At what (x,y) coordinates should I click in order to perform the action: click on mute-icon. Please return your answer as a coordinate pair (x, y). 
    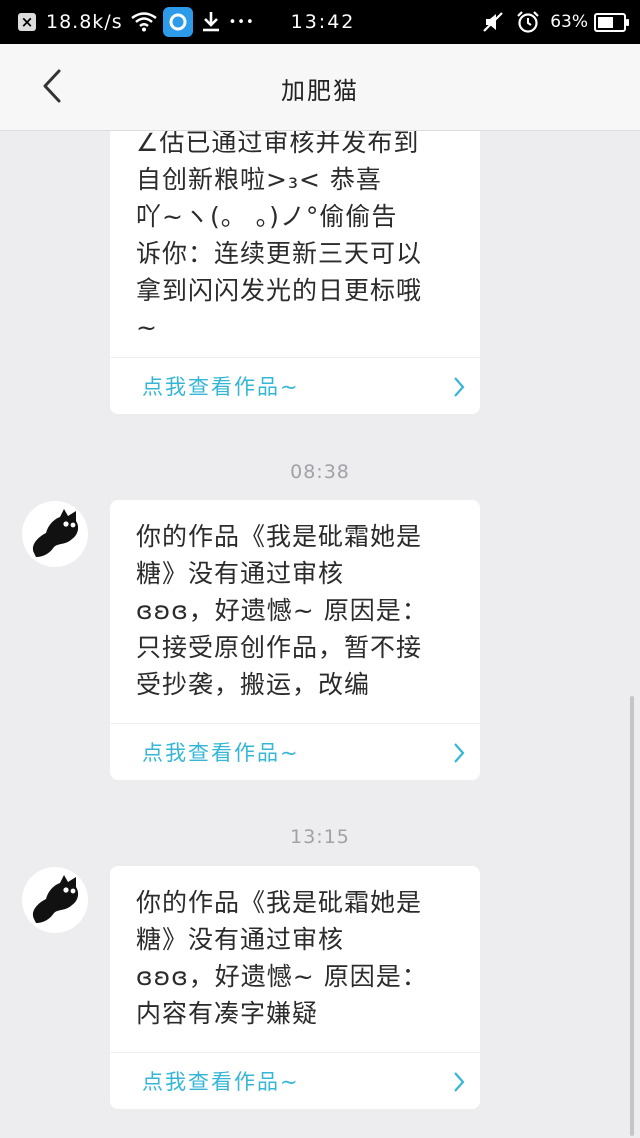
    Looking at the image, I should click on (493, 22).